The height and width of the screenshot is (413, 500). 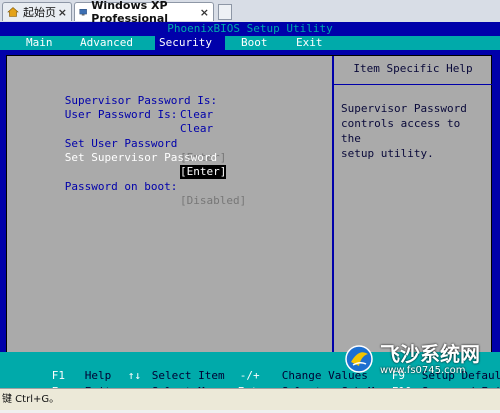 What do you see at coordinates (213, 201) in the screenshot?
I see `password-on-boot-value: [Disabled]` at bounding box center [213, 201].